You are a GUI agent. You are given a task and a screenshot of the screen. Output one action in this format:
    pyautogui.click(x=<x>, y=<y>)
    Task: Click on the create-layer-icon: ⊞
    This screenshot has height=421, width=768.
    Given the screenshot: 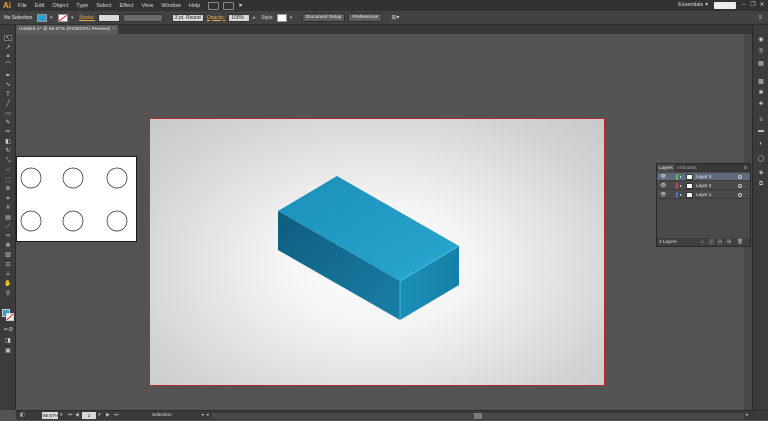 What is the action you would take?
    pyautogui.click(x=729, y=242)
    